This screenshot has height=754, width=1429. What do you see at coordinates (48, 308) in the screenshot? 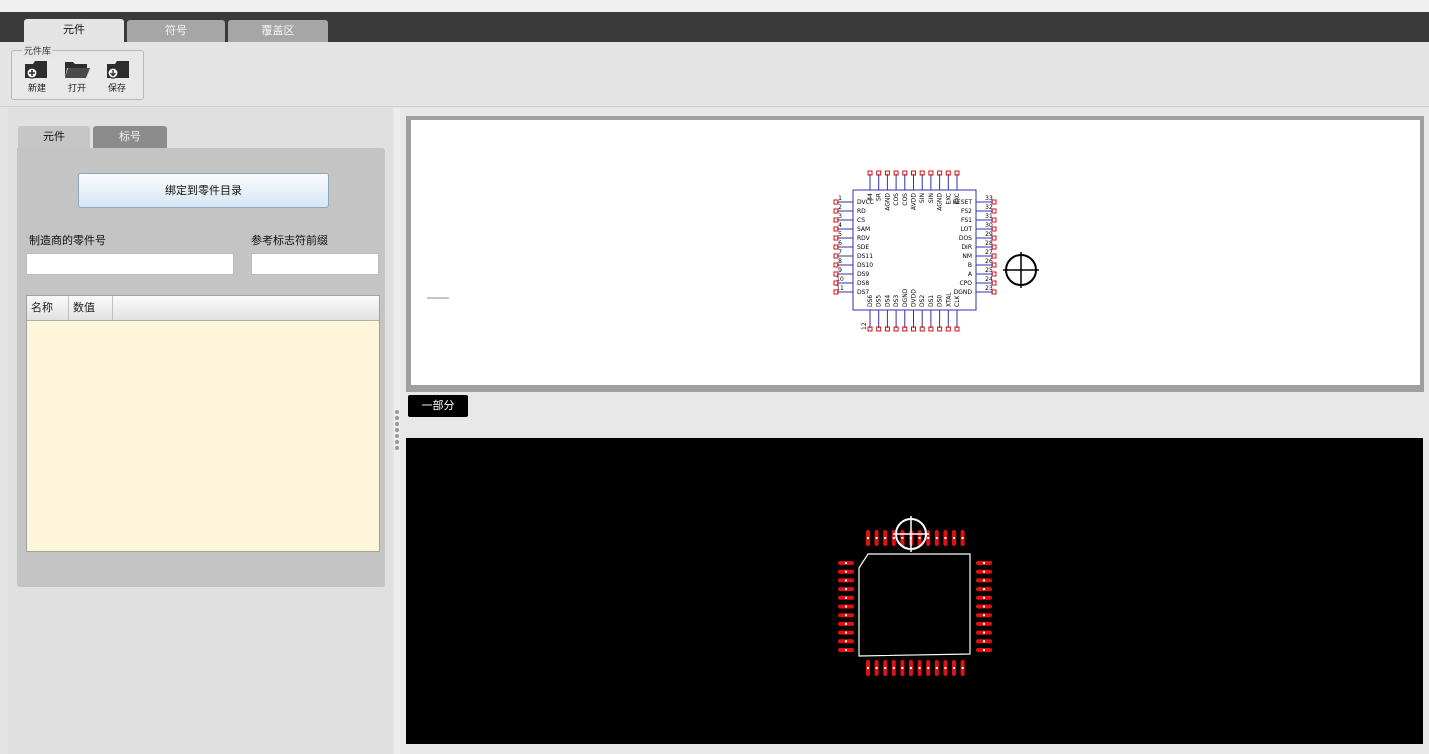
I see `column-name-header: 名称` at bounding box center [48, 308].